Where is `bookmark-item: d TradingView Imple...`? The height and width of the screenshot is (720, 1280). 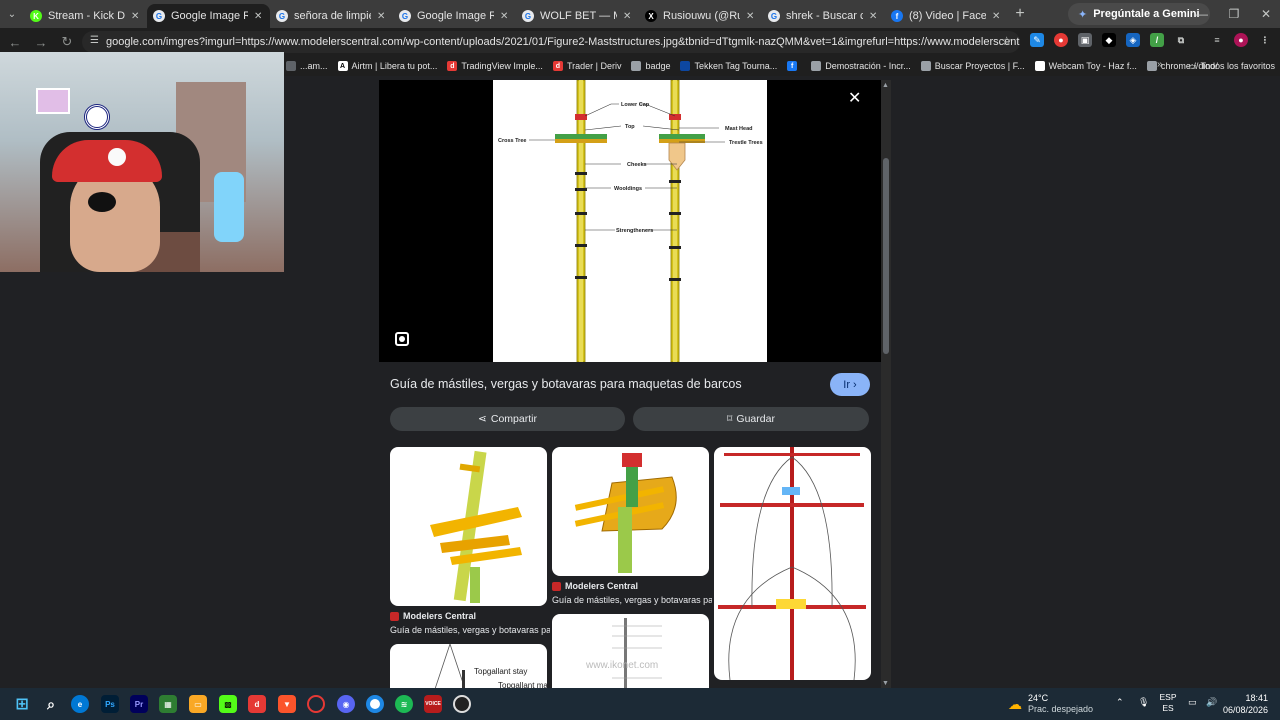 bookmark-item: d TradingView Imple... is located at coordinates (495, 66).